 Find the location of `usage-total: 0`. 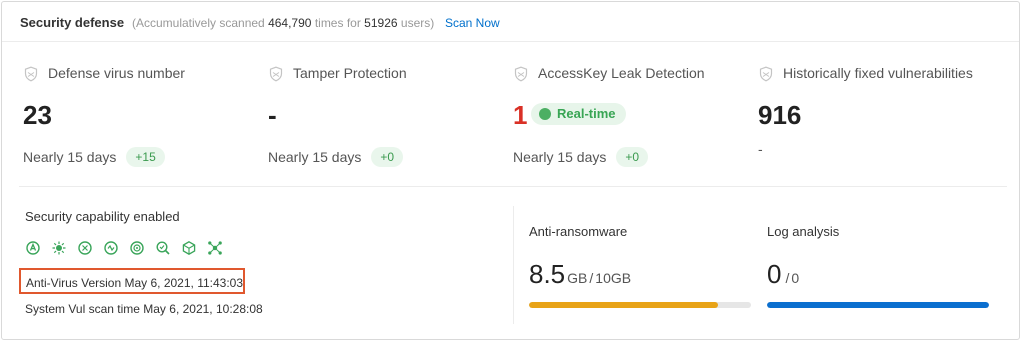

usage-total: 0 is located at coordinates (795, 278).